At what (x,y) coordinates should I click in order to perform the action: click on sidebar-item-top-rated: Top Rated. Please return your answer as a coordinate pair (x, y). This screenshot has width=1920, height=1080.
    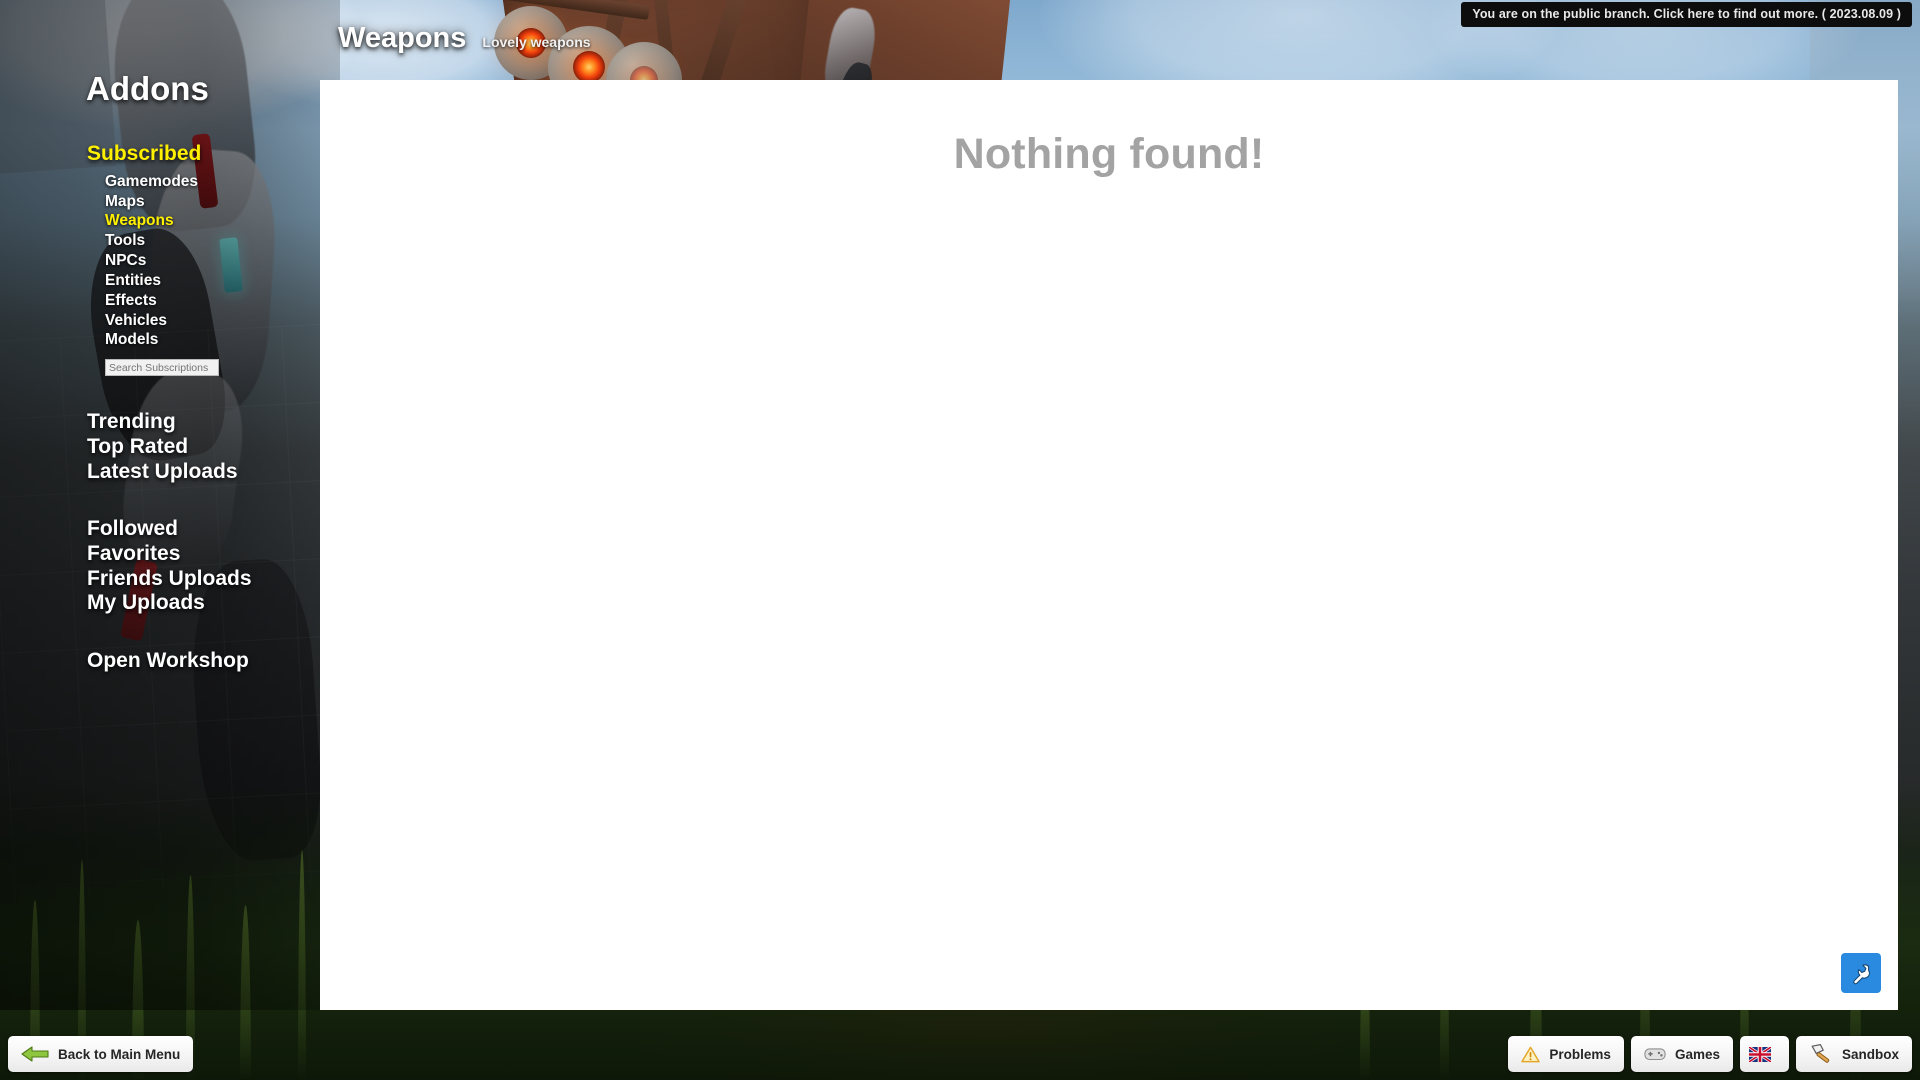
    Looking at the image, I should click on (203, 447).